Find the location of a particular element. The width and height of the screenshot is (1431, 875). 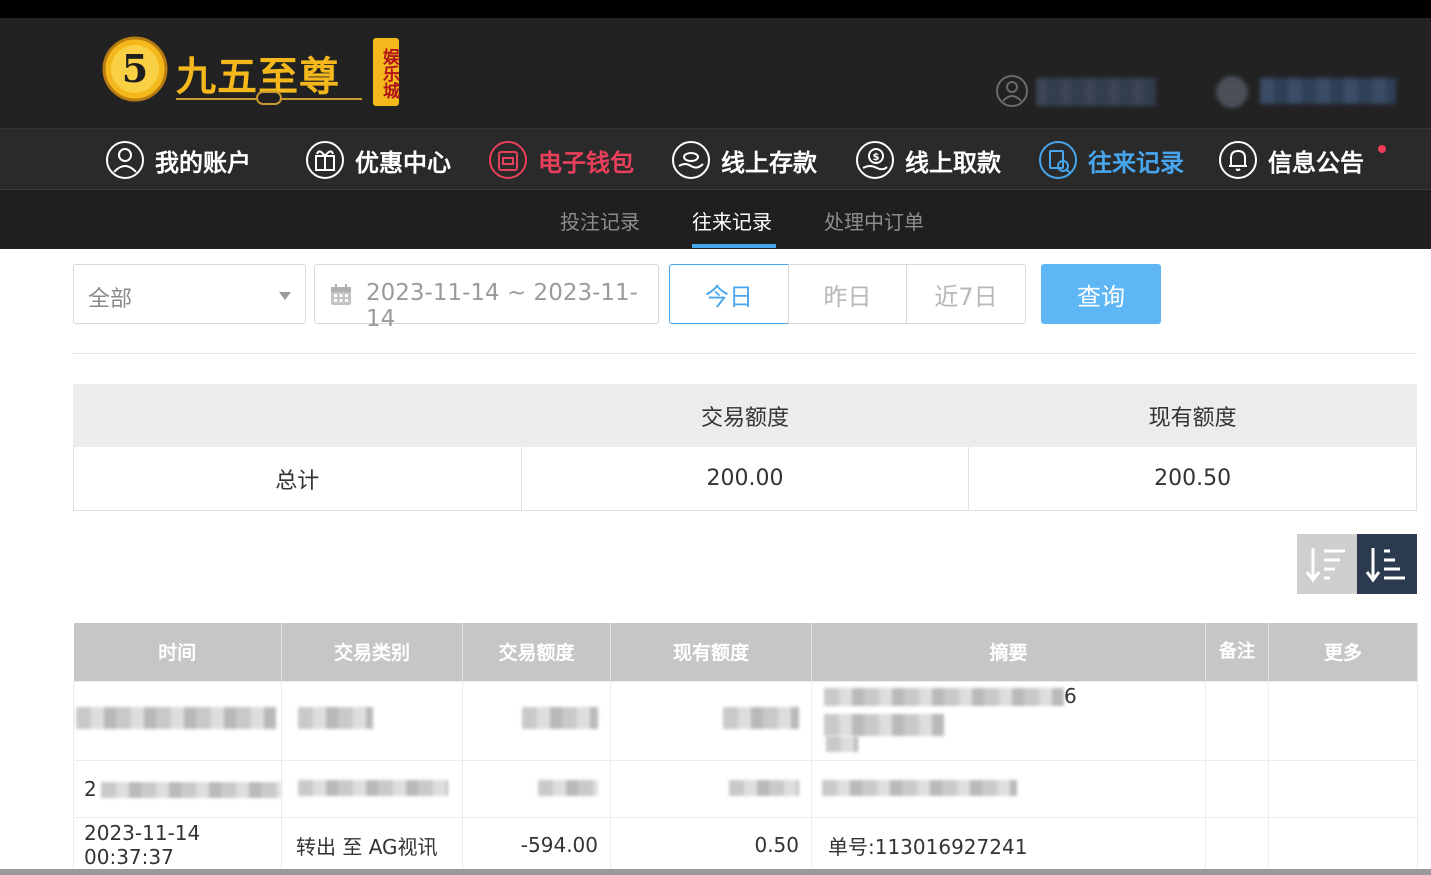

nav-item-withdraw: $ 线上取款 is located at coordinates (928, 160).